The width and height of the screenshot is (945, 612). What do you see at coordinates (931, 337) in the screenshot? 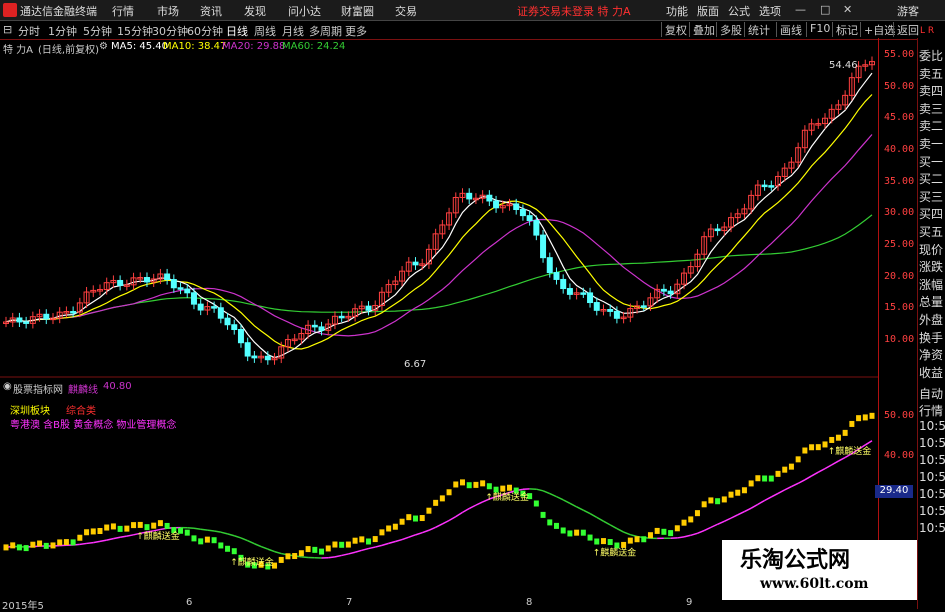
I see `side-label: 换手` at bounding box center [931, 337].